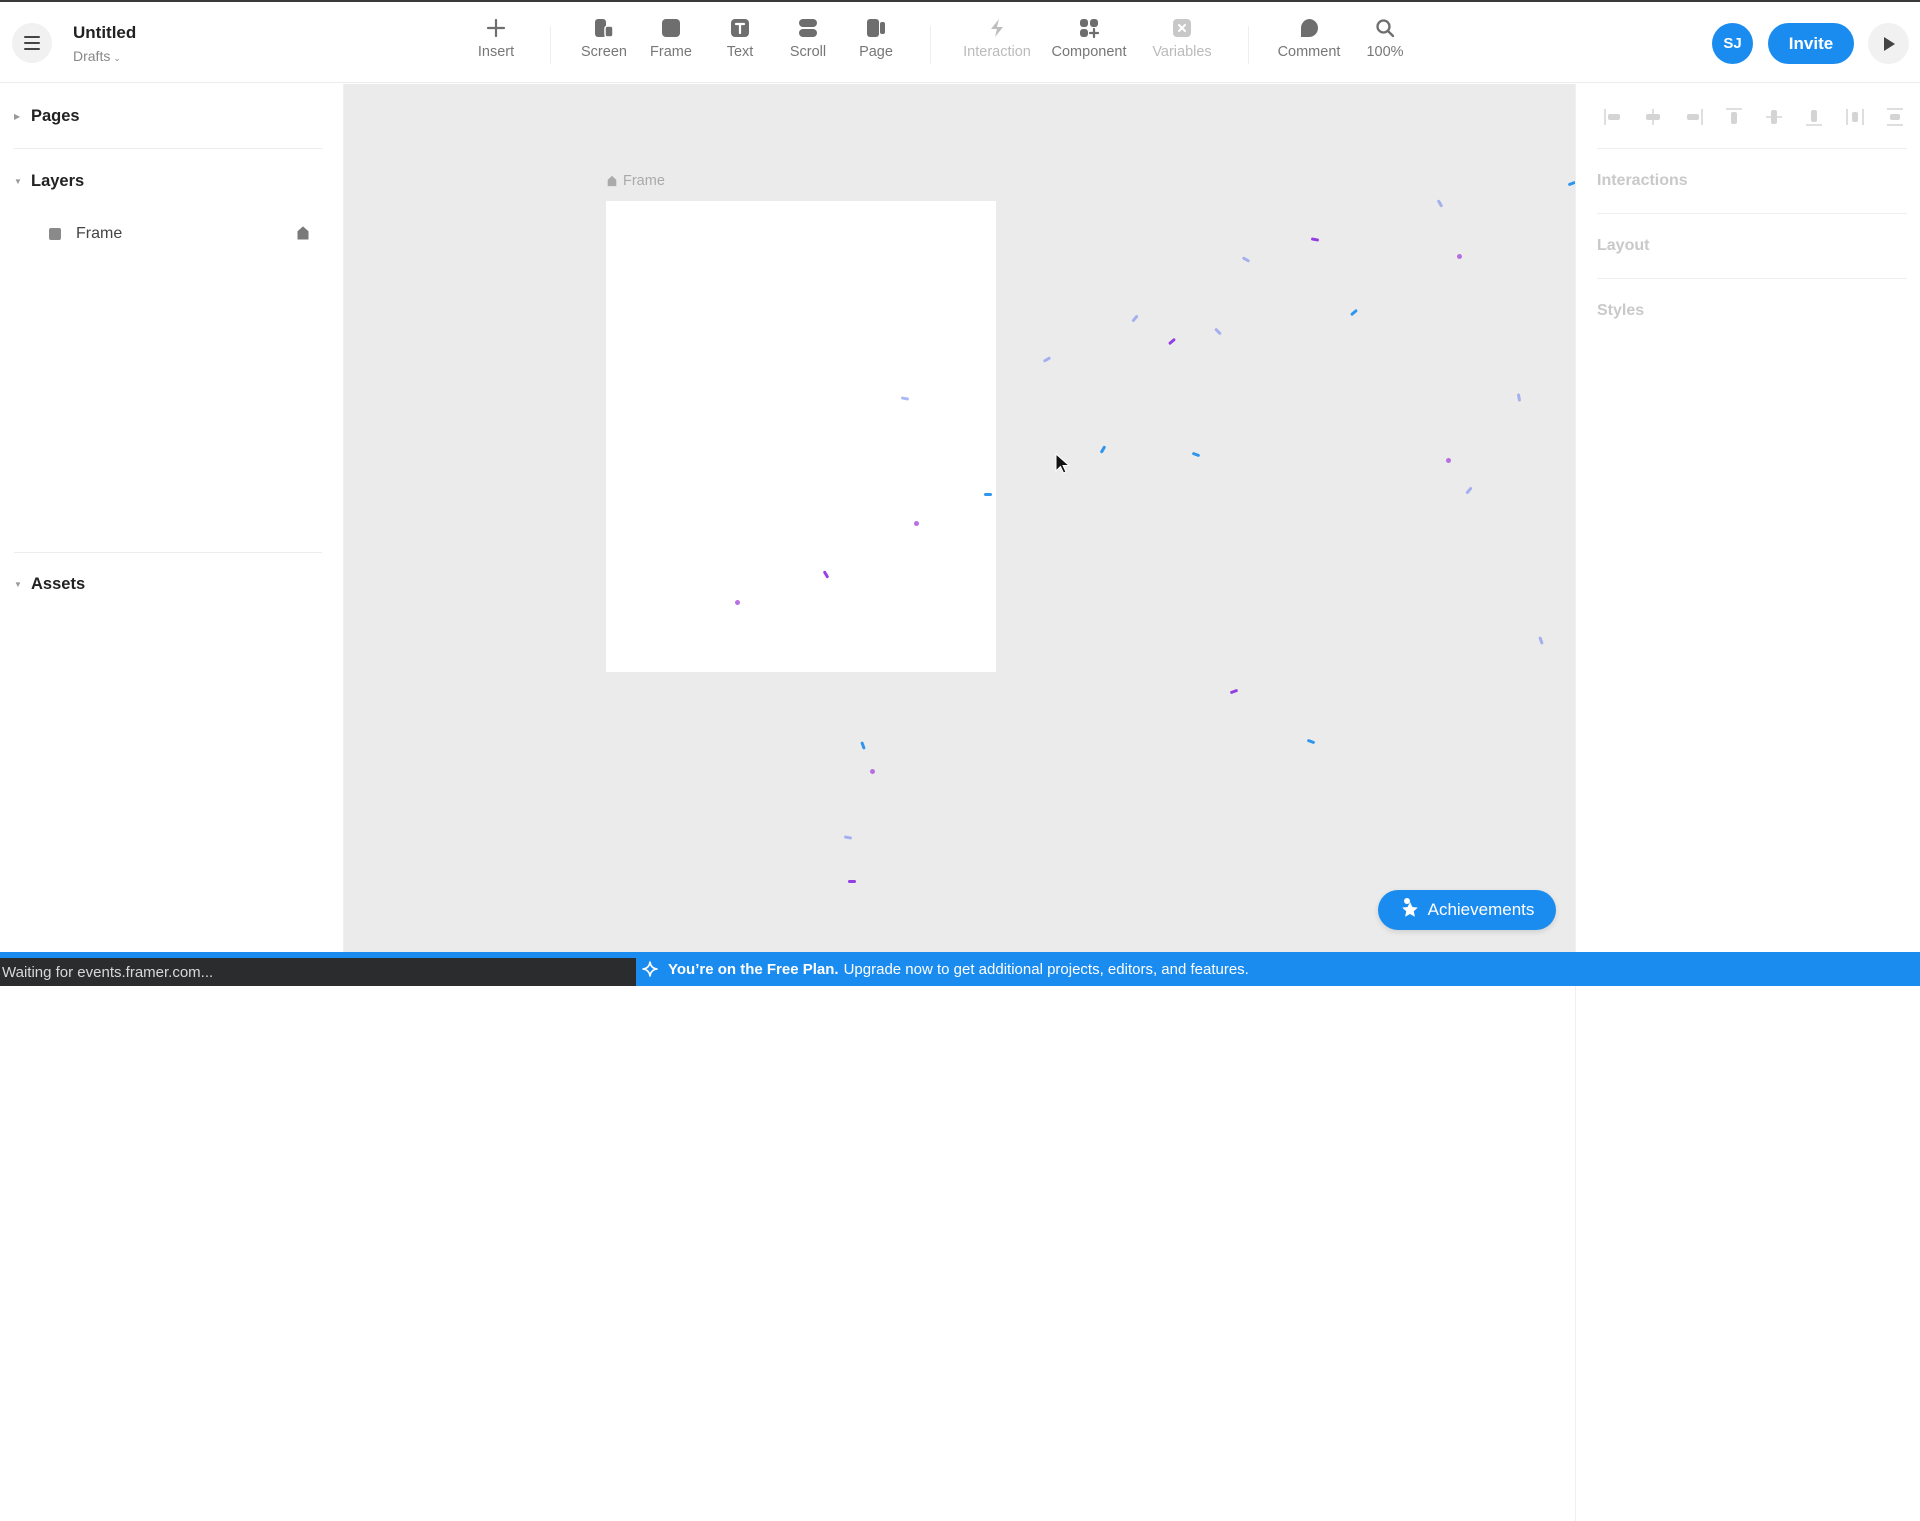  I want to click on tool-label: Interaction, so click(997, 52).